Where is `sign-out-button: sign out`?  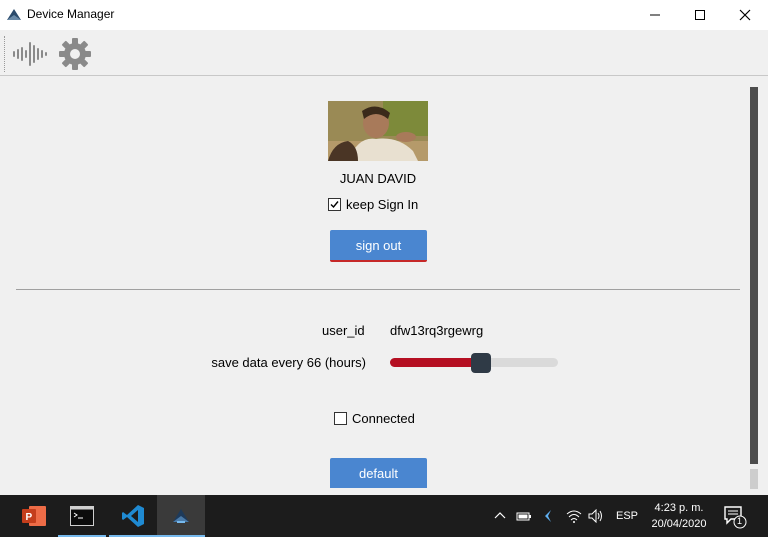
sign-out-button: sign out is located at coordinates (378, 246).